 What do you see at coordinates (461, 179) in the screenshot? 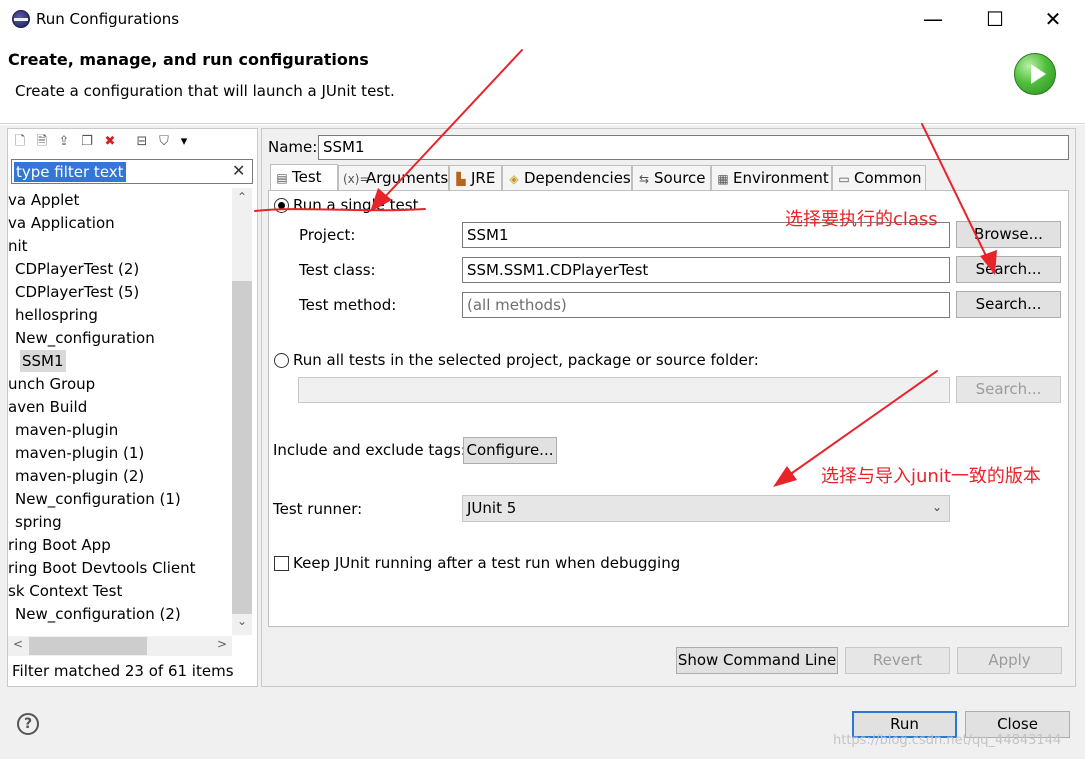
I see `jre-icon: ▙` at bounding box center [461, 179].